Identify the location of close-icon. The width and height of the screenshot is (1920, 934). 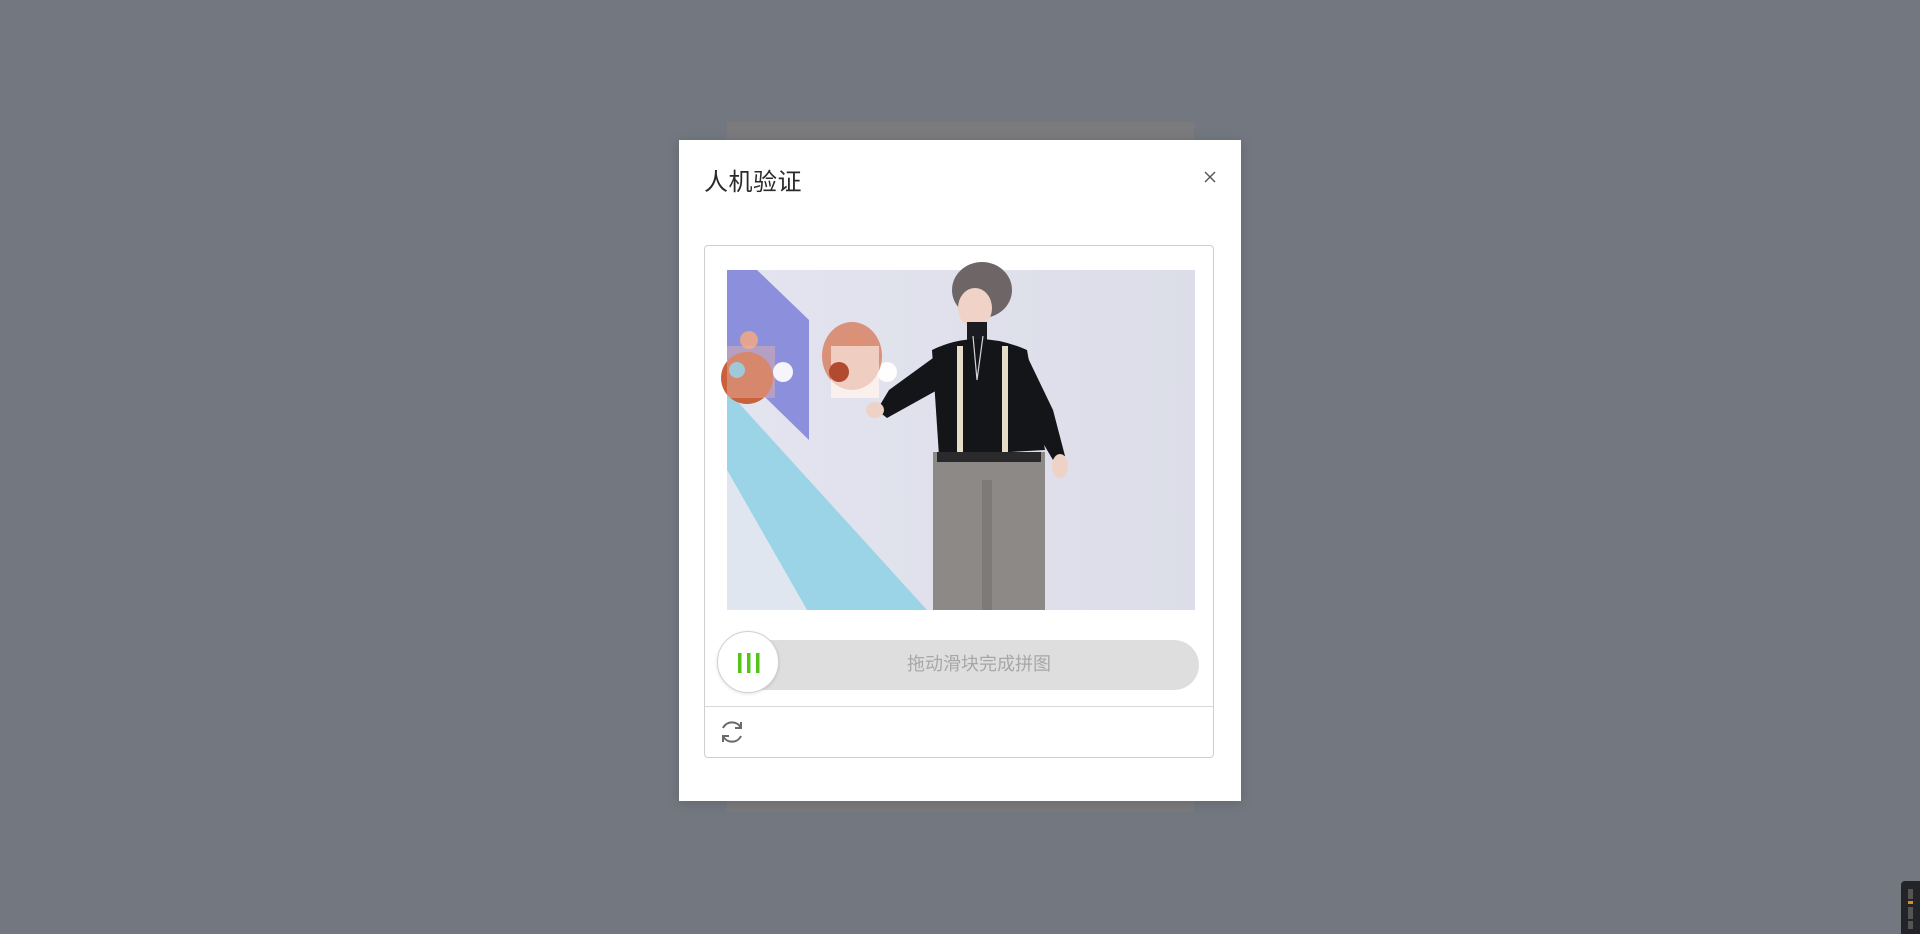
(1210, 177).